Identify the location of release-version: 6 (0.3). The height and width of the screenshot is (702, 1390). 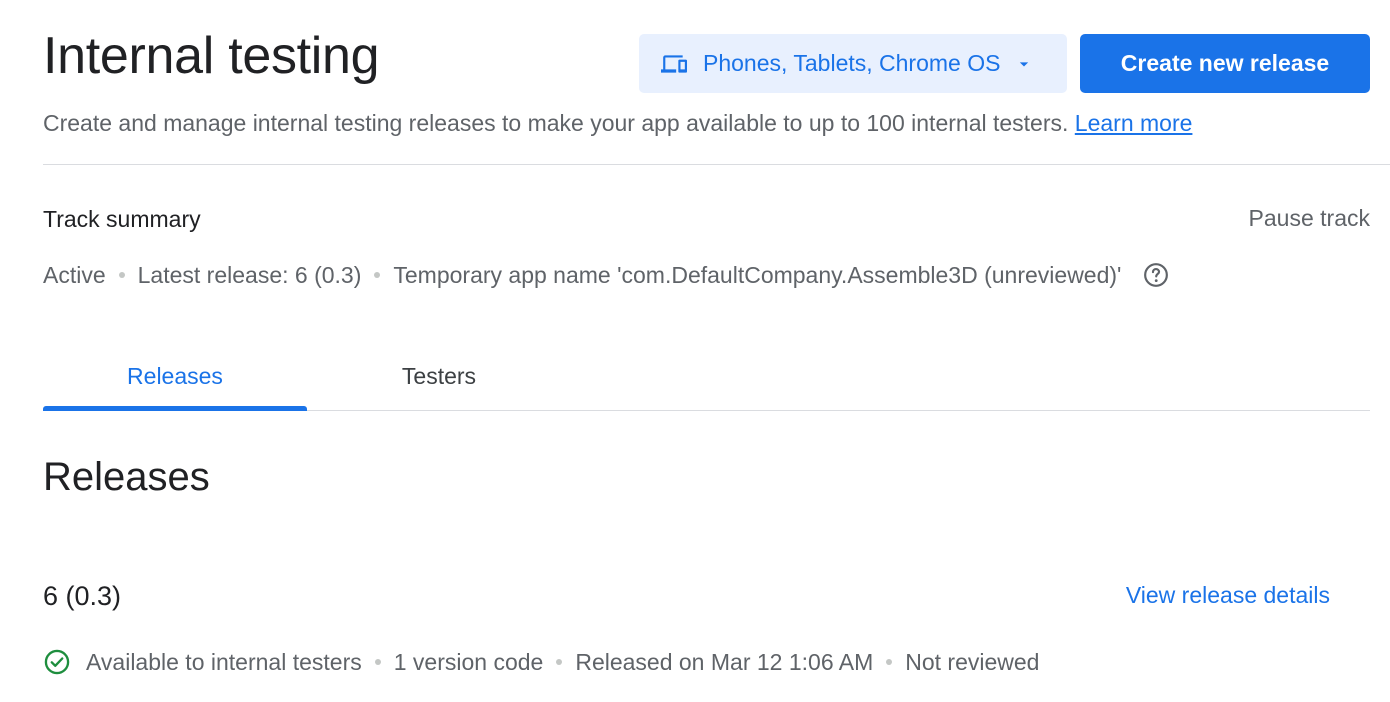
(82, 596).